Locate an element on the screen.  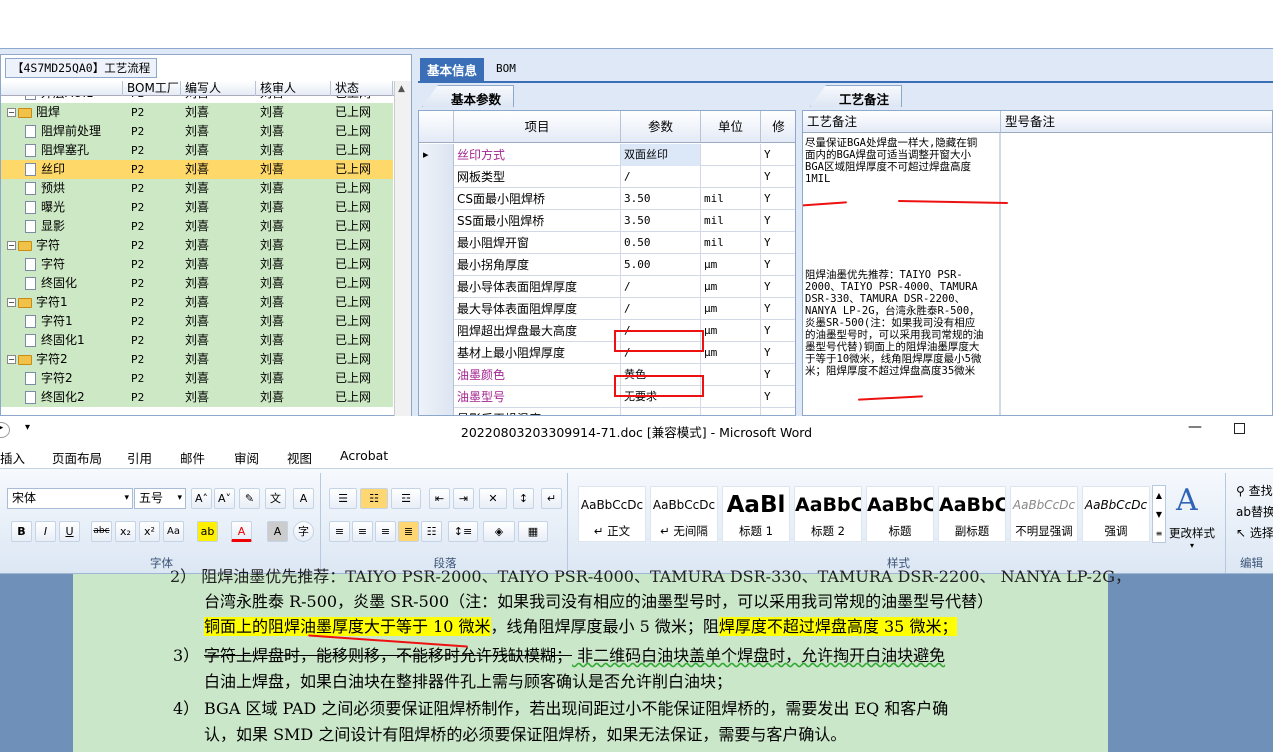
tree-node: 外层AOI1 is located at coordinates (74, 99).